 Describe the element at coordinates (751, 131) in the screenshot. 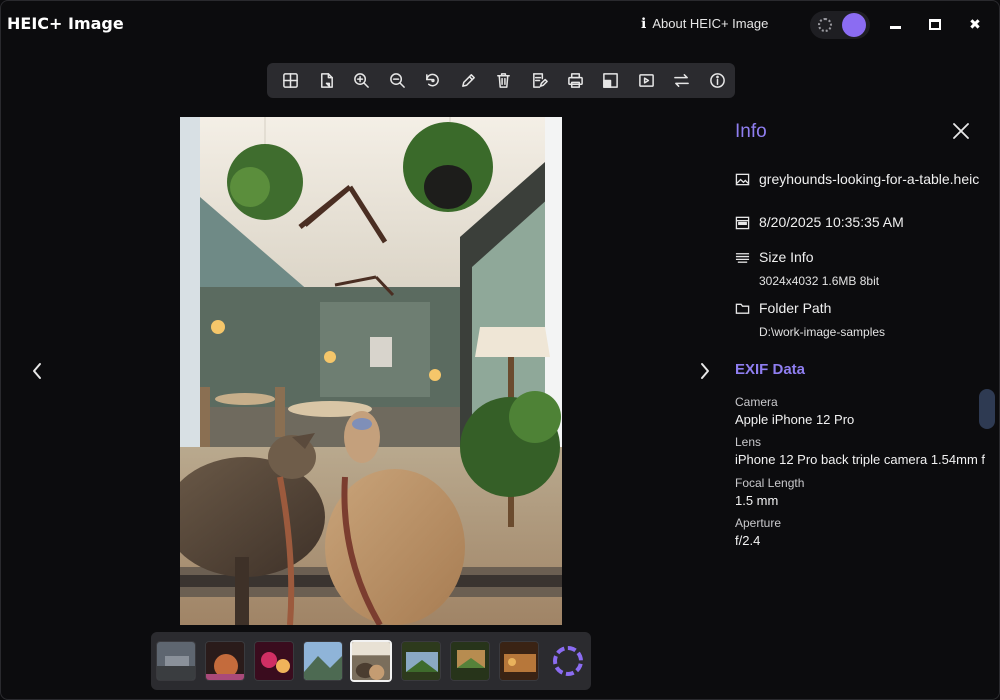

I see `info-panel-title: Info` at that location.